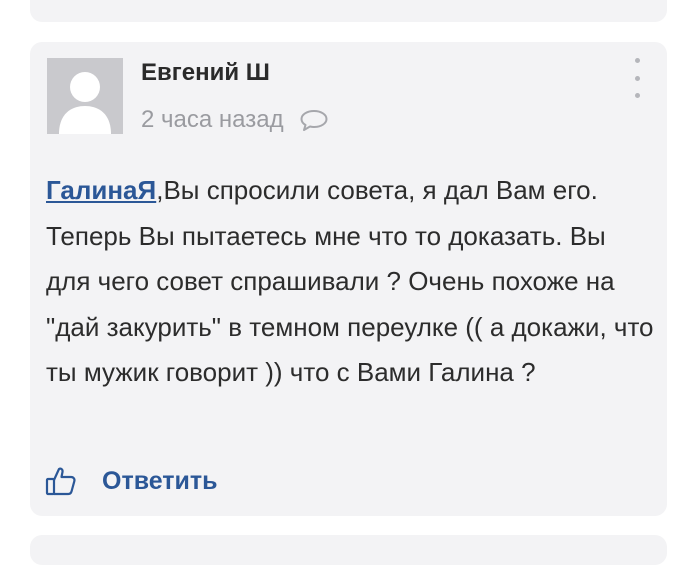 Image resolution: width=680 pixels, height=565 pixels. I want to click on speech-bubble-icon, so click(314, 120).